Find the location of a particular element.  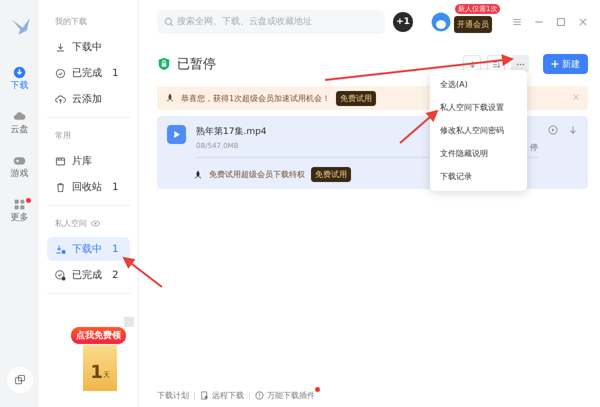

promo-tag: 点我免费领 is located at coordinates (98, 335).